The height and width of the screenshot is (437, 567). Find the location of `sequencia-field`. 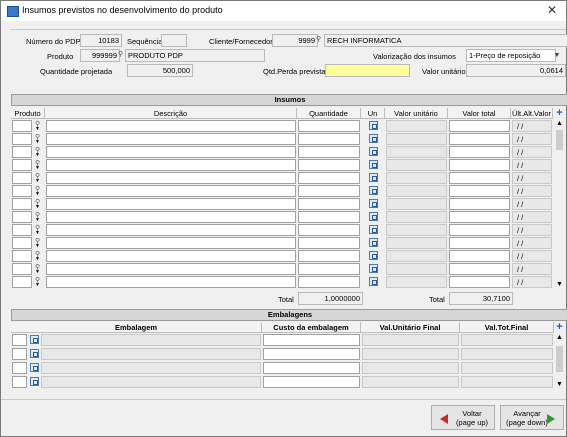

sequencia-field is located at coordinates (174, 40).